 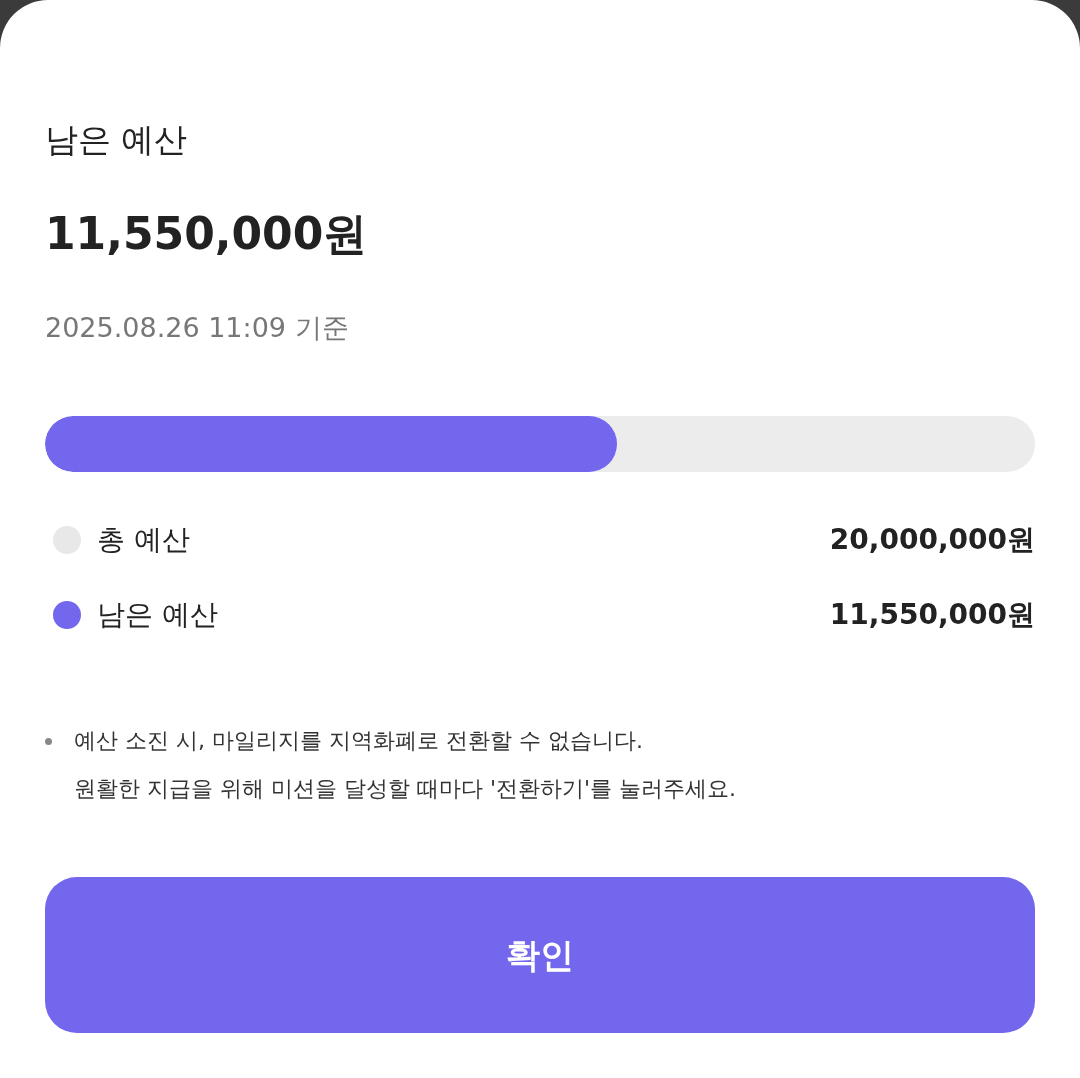 What do you see at coordinates (117, 140) in the screenshot?
I see `budget-title: 남은 예산` at bounding box center [117, 140].